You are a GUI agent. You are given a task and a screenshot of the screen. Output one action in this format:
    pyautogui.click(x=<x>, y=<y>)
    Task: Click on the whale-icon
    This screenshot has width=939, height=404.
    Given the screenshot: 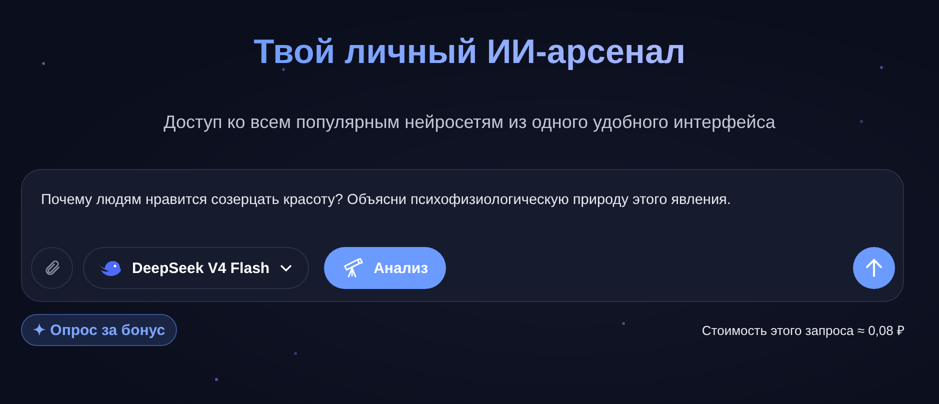 What is the action you would take?
    pyautogui.click(x=110, y=268)
    